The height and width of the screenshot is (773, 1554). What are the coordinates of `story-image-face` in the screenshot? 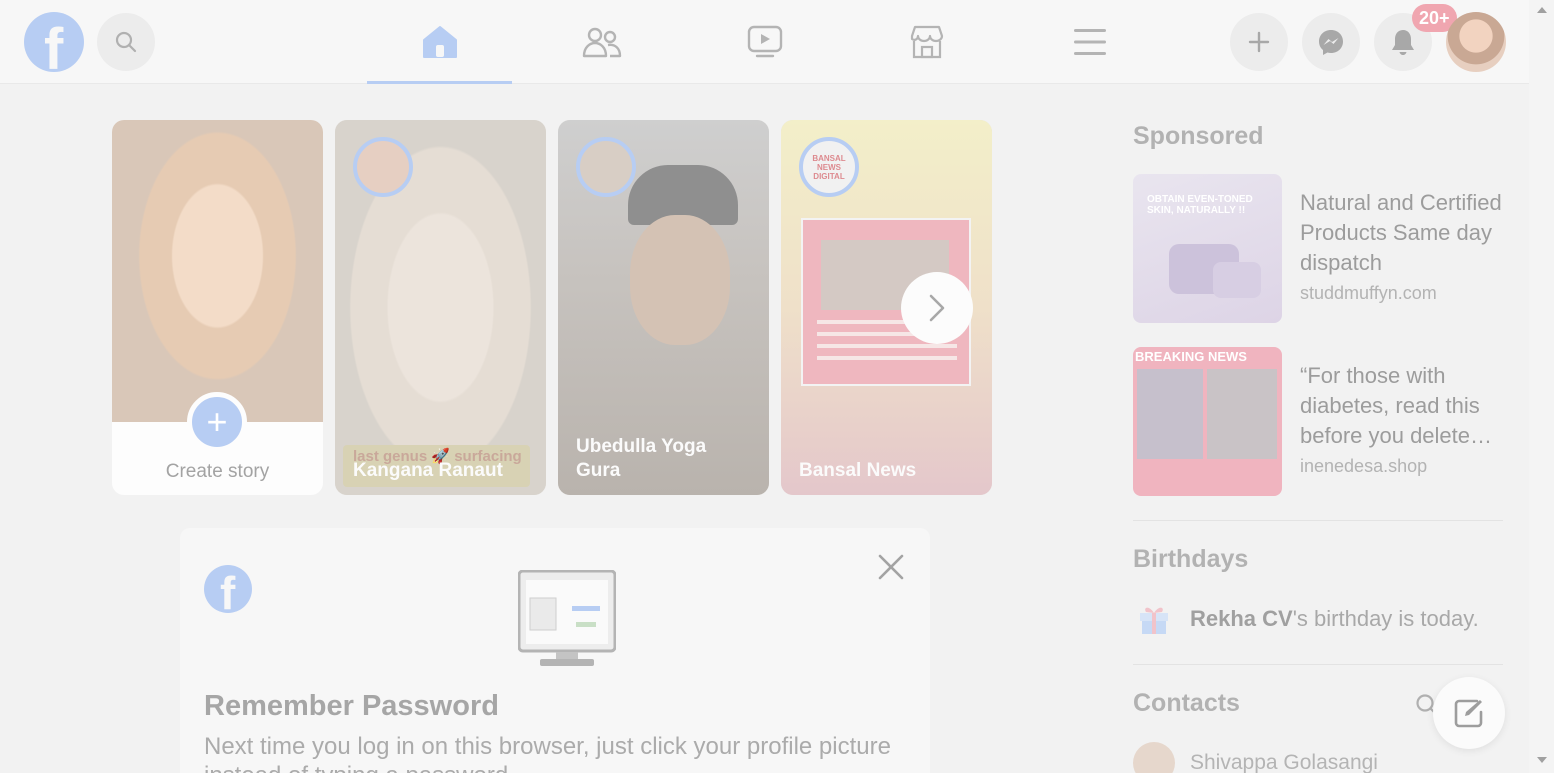 It's located at (680, 280).